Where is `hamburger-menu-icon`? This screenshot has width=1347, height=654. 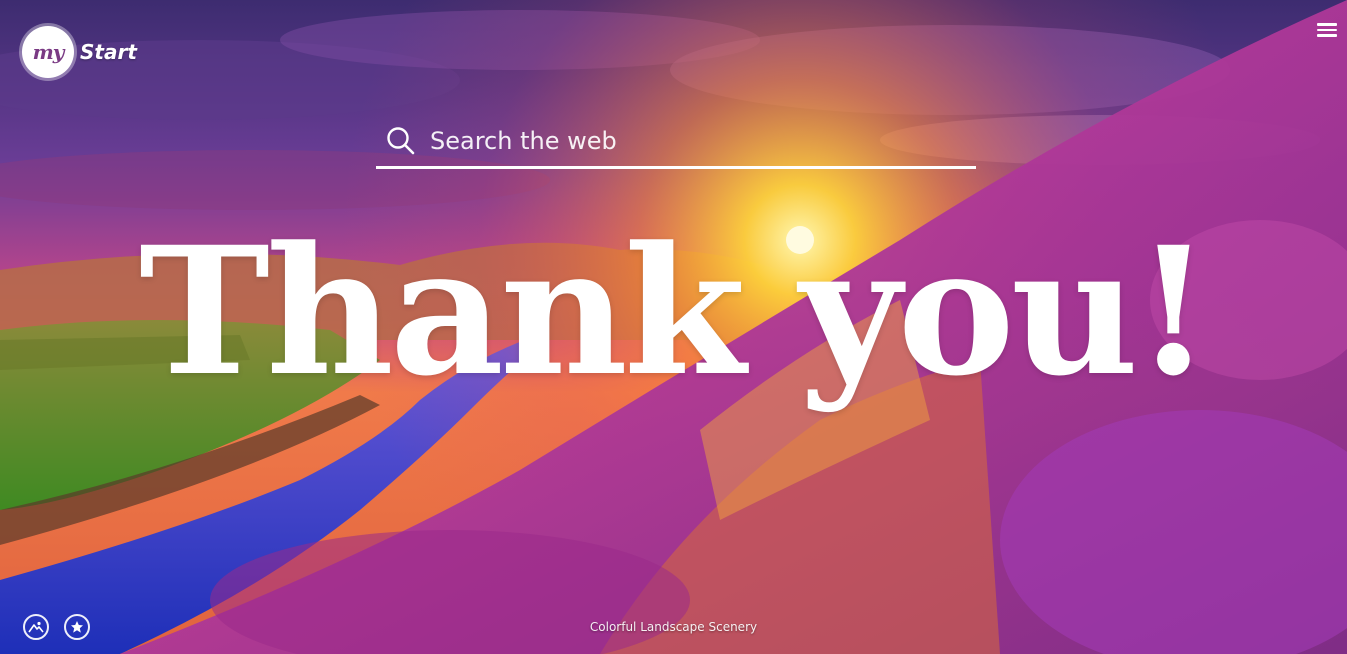 hamburger-menu-icon is located at coordinates (1327, 29).